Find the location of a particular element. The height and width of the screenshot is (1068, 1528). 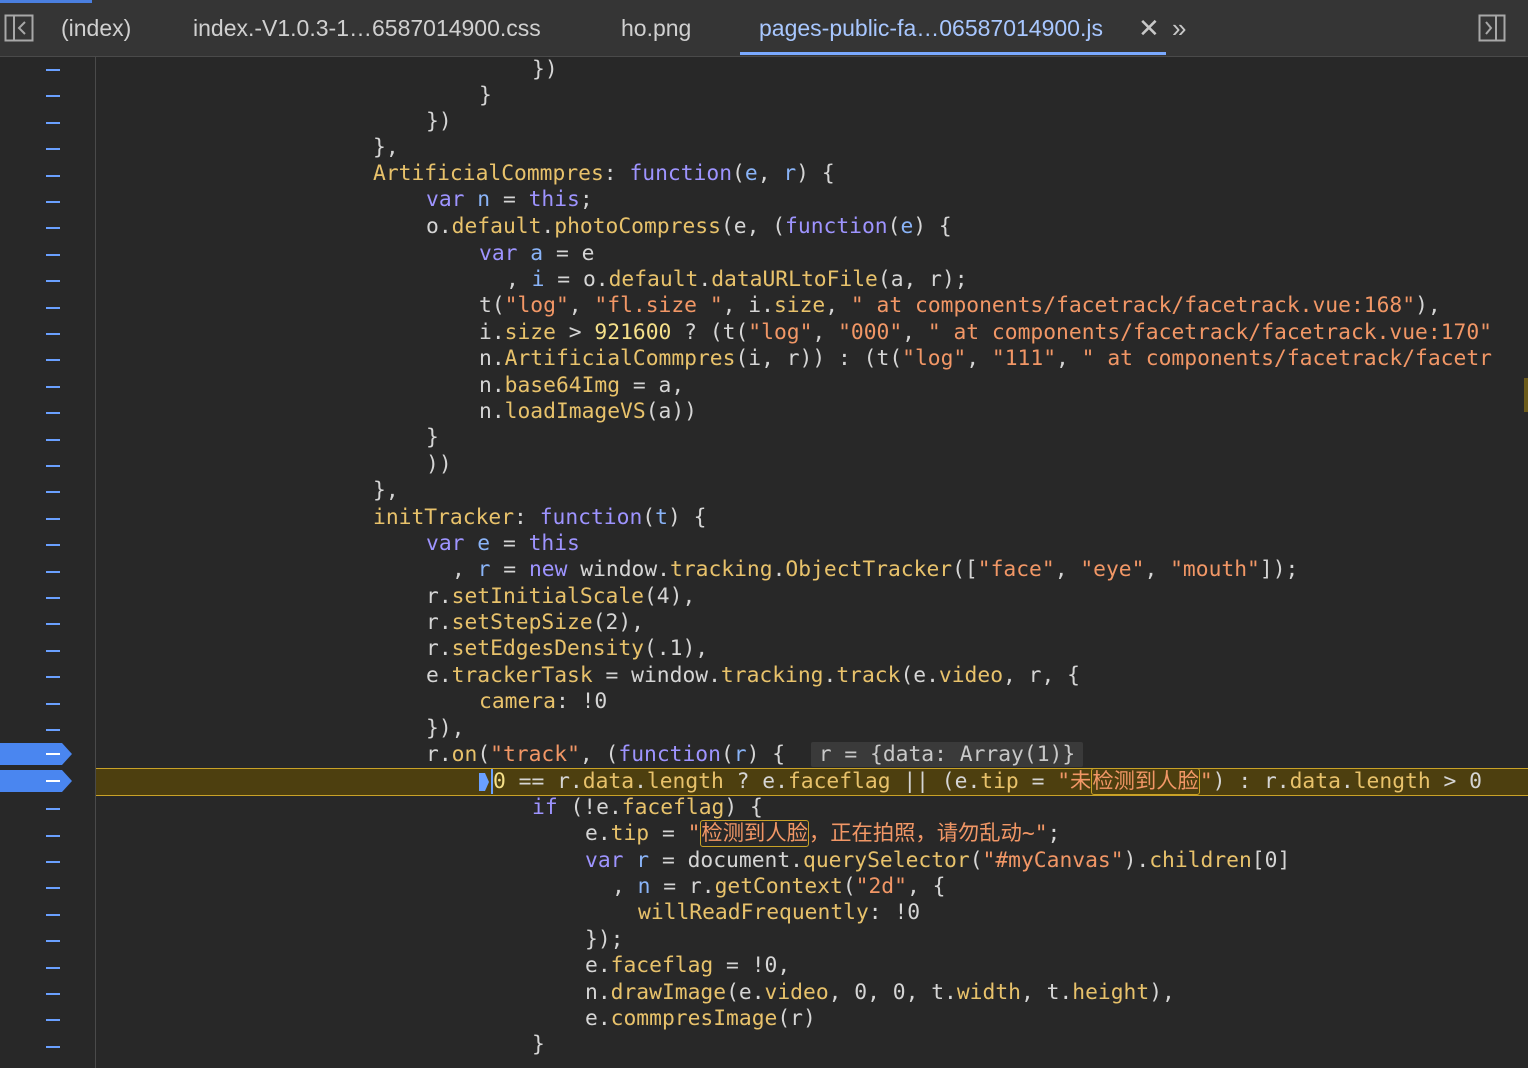

code-token: video is located at coordinates (796, 992).